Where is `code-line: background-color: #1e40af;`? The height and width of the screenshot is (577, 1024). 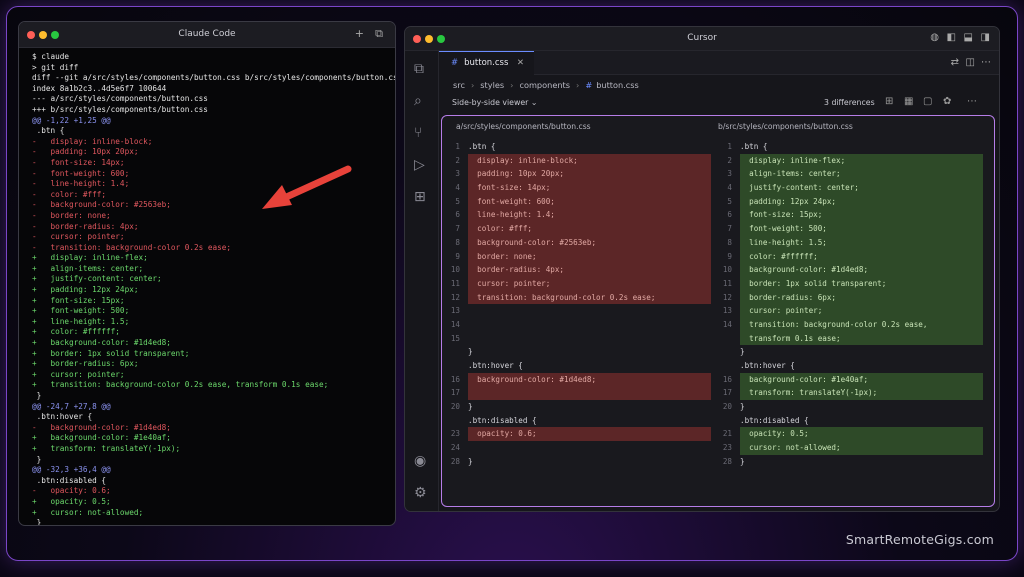
code-line: background-color: #1e40af; is located at coordinates (804, 379).